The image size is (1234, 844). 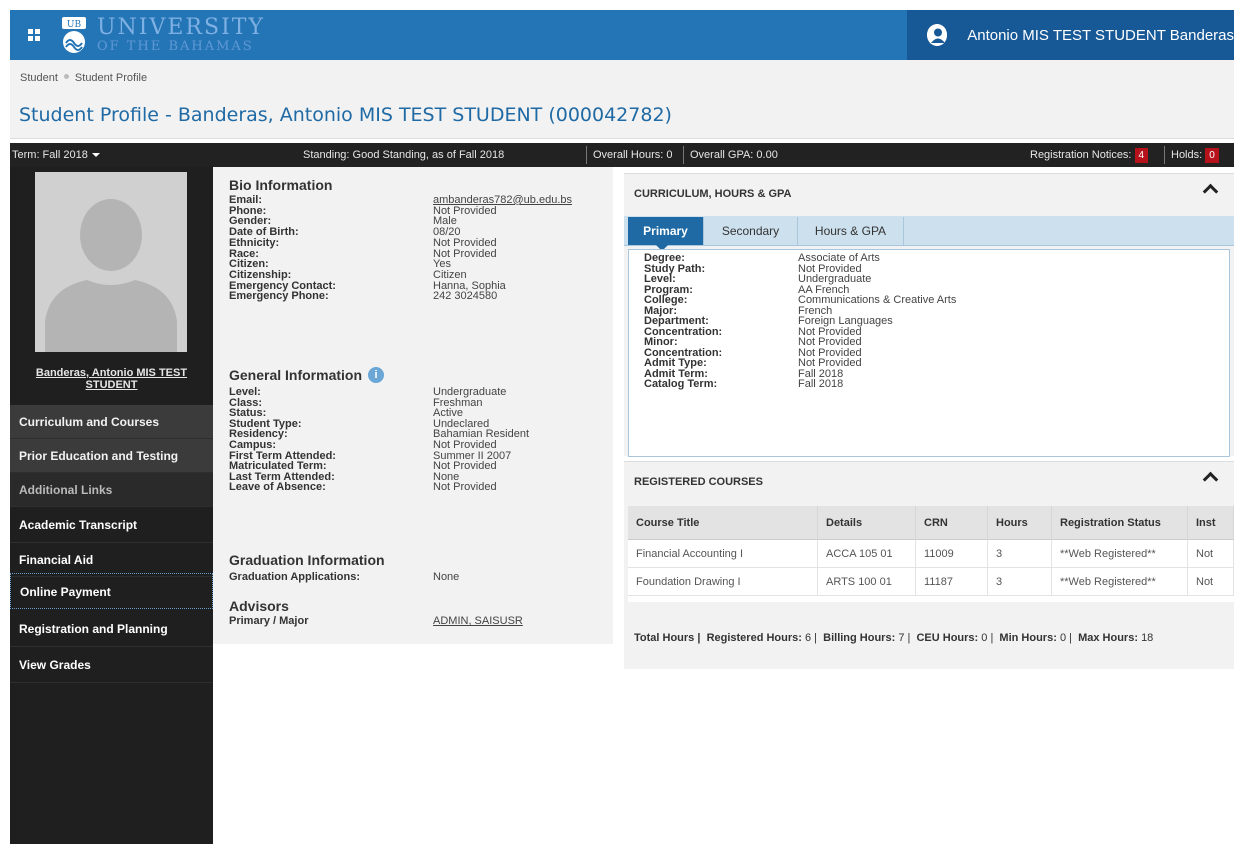 I want to click on holds: Holds: 0, so click(x=1195, y=155).